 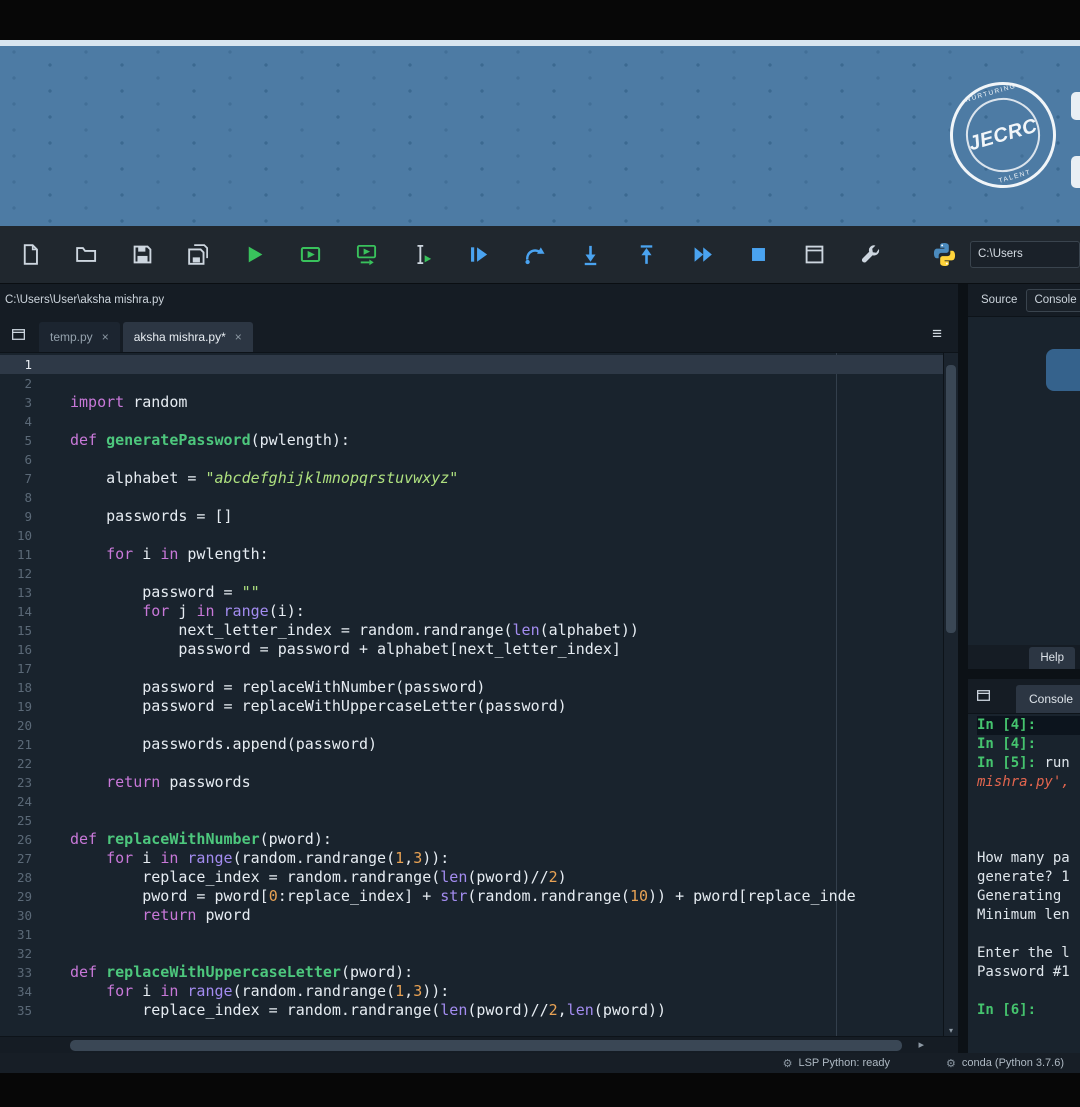 I want to click on editor-pane-button, so click(x=18, y=334).